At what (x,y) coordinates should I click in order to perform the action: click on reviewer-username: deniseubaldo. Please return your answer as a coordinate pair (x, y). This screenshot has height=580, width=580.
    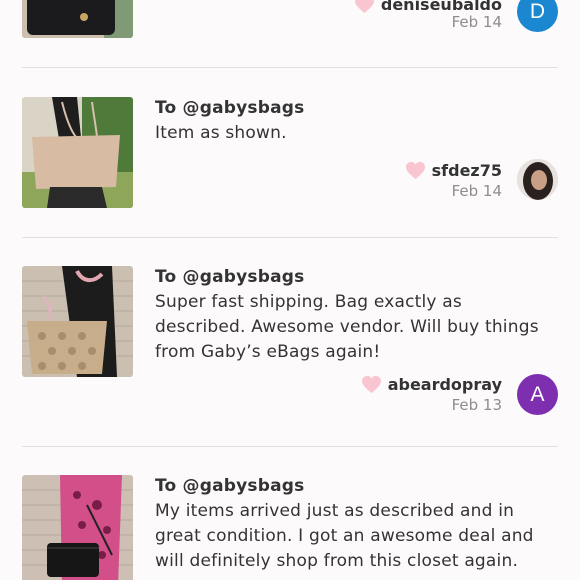
    Looking at the image, I should click on (441, 7).